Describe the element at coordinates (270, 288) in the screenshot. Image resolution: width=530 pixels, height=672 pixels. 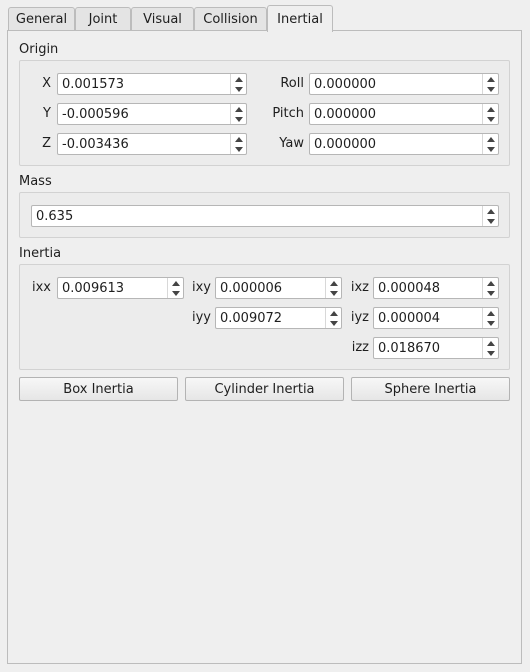
I see `ixy-input` at that location.